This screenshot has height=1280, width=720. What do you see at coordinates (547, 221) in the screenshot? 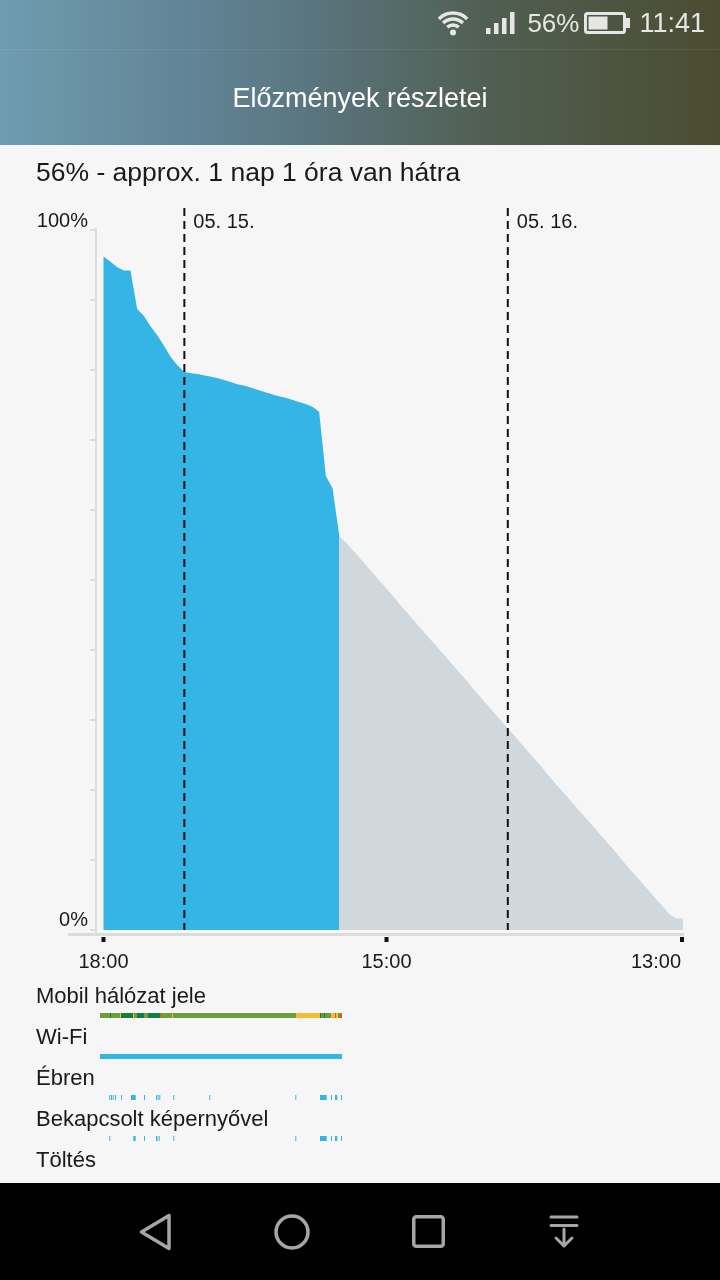
I see `date-label: 05. 16.` at bounding box center [547, 221].